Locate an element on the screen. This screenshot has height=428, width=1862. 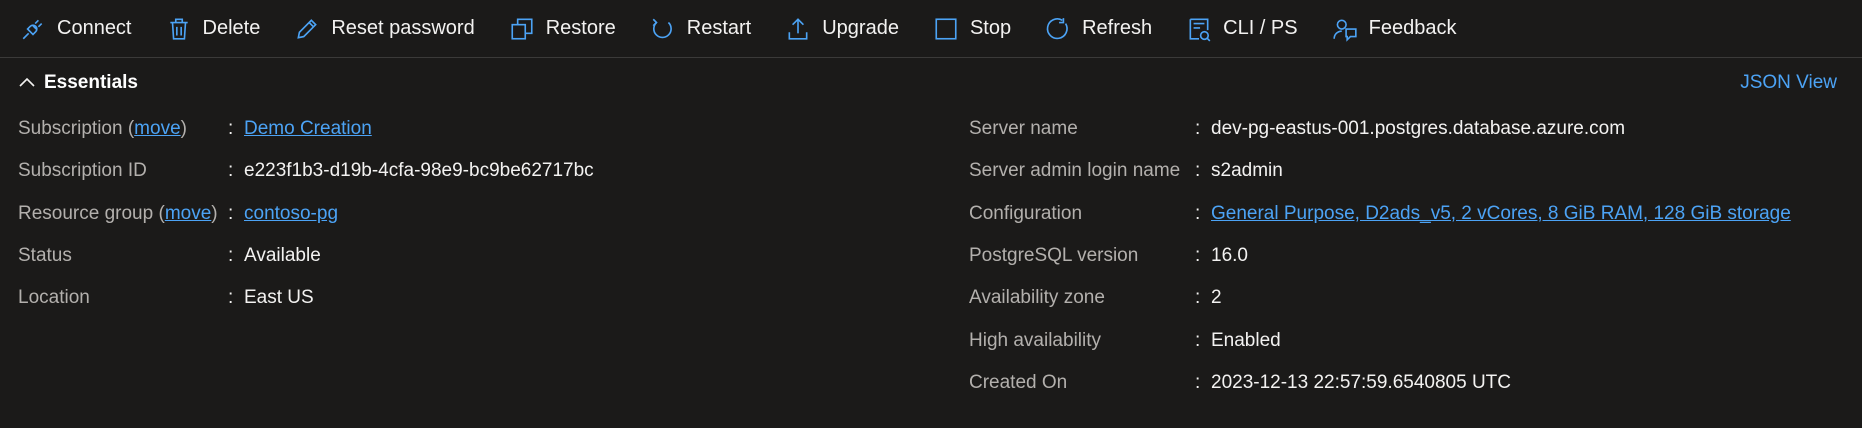
resource-group-label: Resource group (move) is located at coordinates (118, 213).